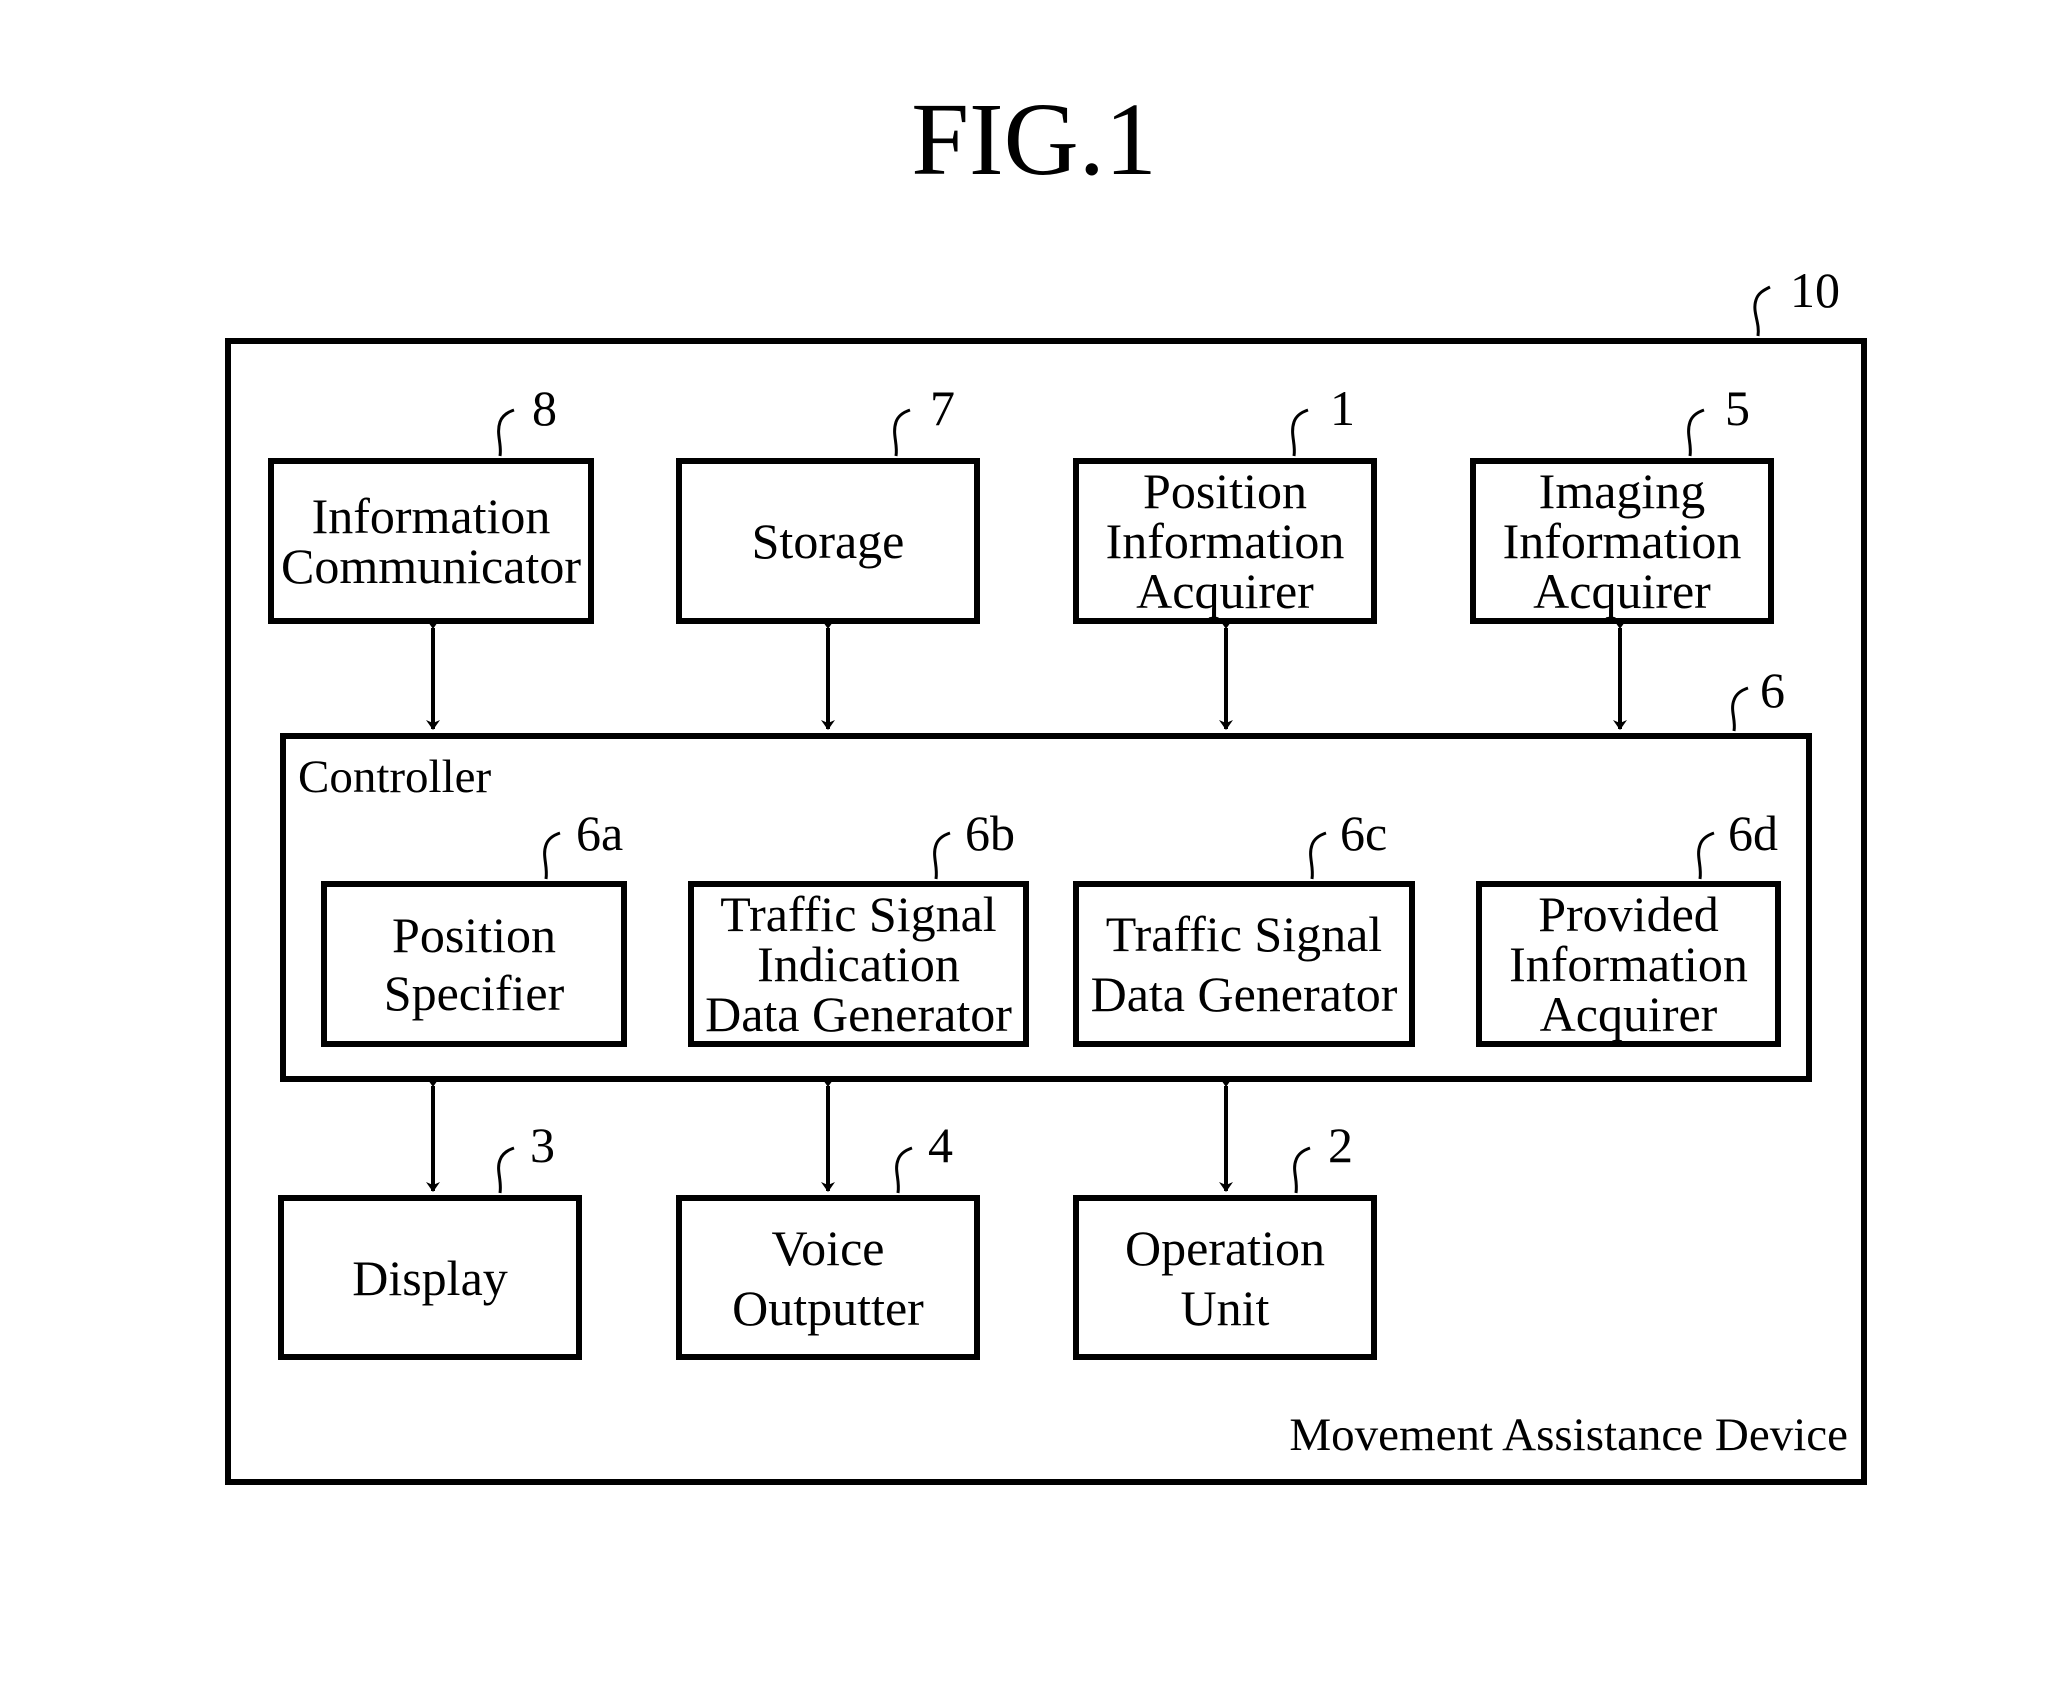 This screenshot has height=1690, width=2068. I want to click on traffic-signal-data-generator-block: Traffic Signal Data Generator, so click(1244, 964).